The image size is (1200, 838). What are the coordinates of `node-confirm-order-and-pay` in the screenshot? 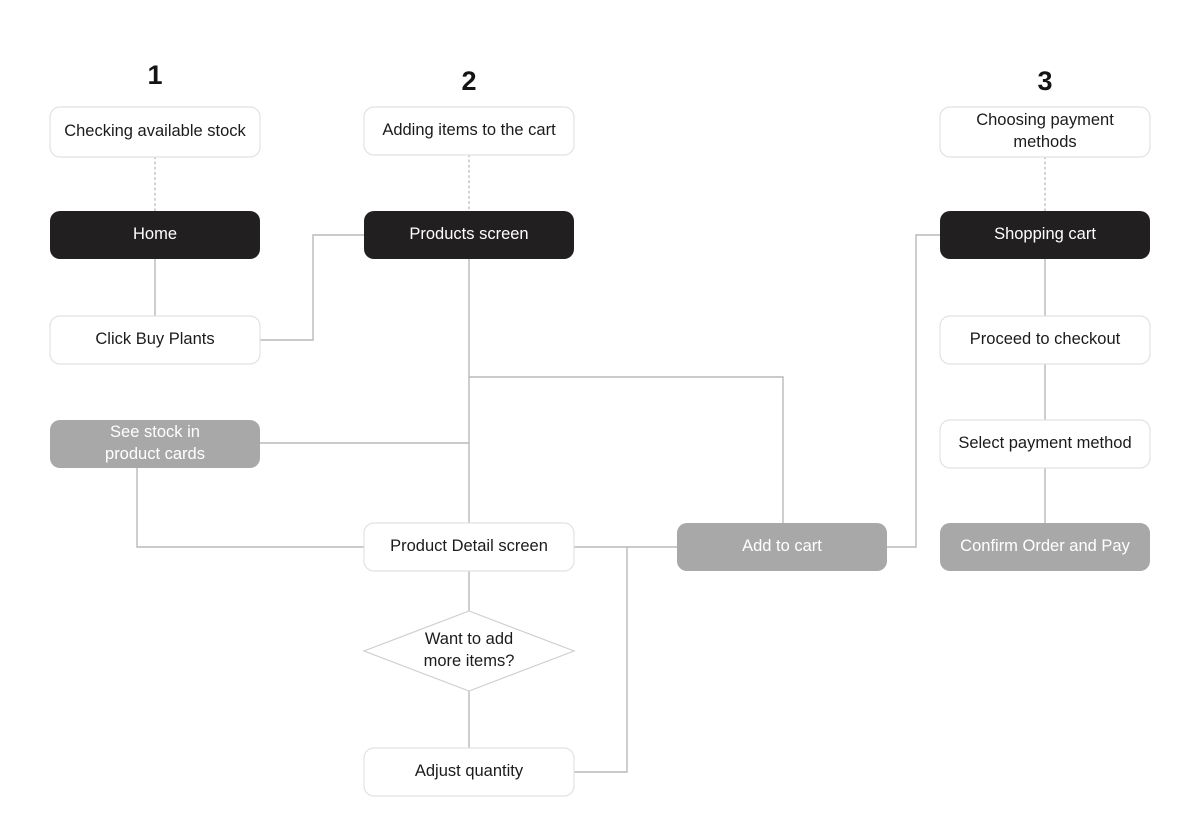 It's located at (1045, 547).